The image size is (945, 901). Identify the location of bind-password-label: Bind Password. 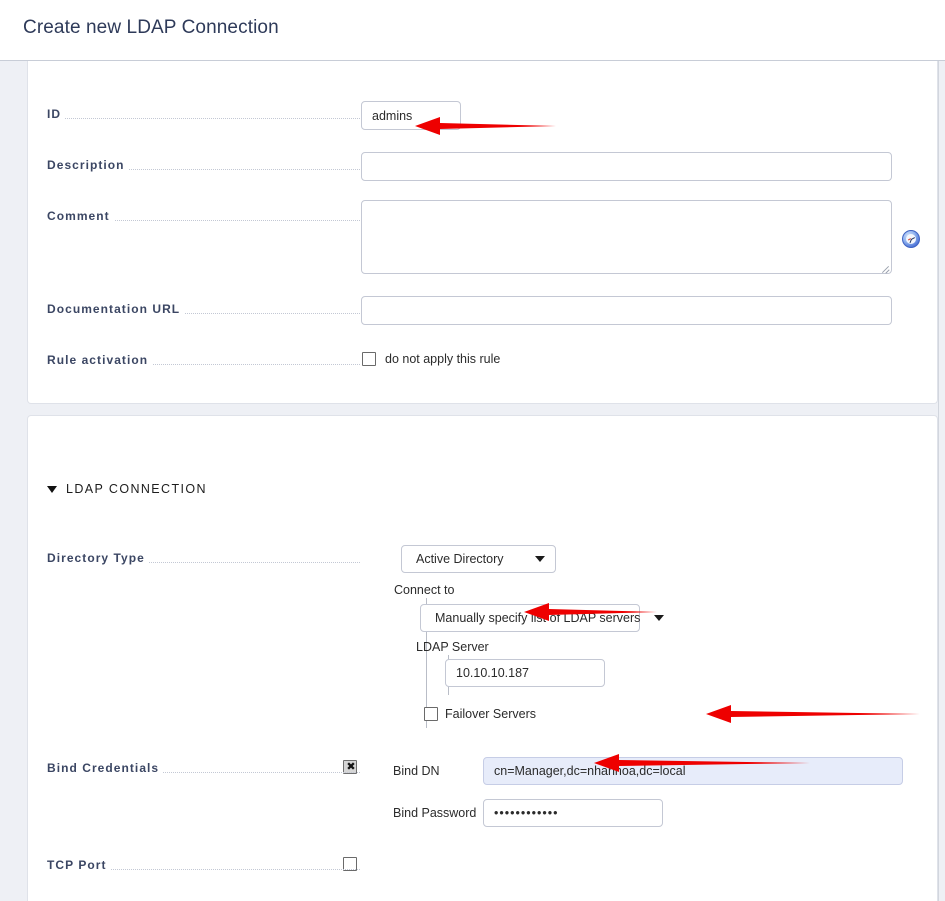
(435, 813).